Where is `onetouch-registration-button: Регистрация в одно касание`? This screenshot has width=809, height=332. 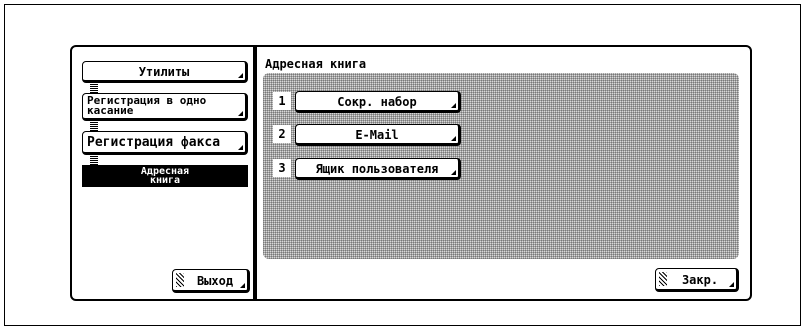
onetouch-registration-button: Регистрация в одно касание is located at coordinates (165, 107).